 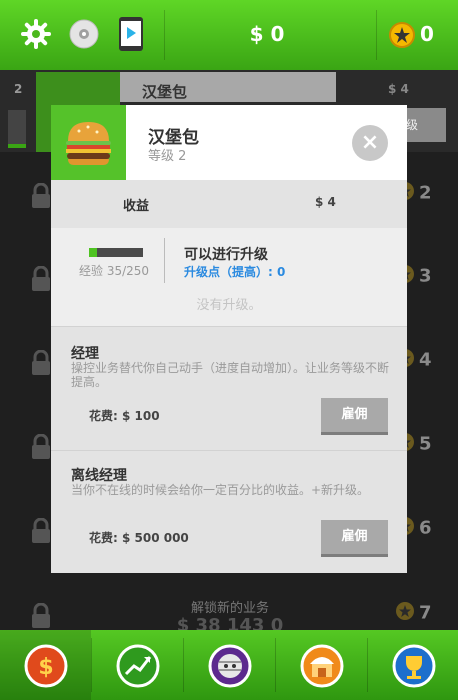 I want to click on progress-stub, so click(x=17, y=129).